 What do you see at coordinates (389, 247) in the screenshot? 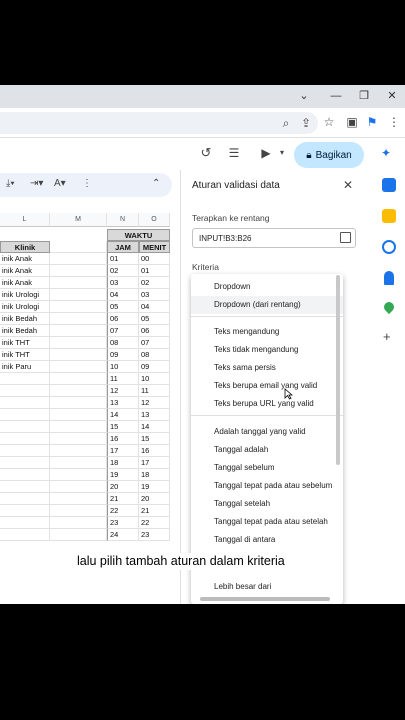
I see `tasks-icon` at bounding box center [389, 247].